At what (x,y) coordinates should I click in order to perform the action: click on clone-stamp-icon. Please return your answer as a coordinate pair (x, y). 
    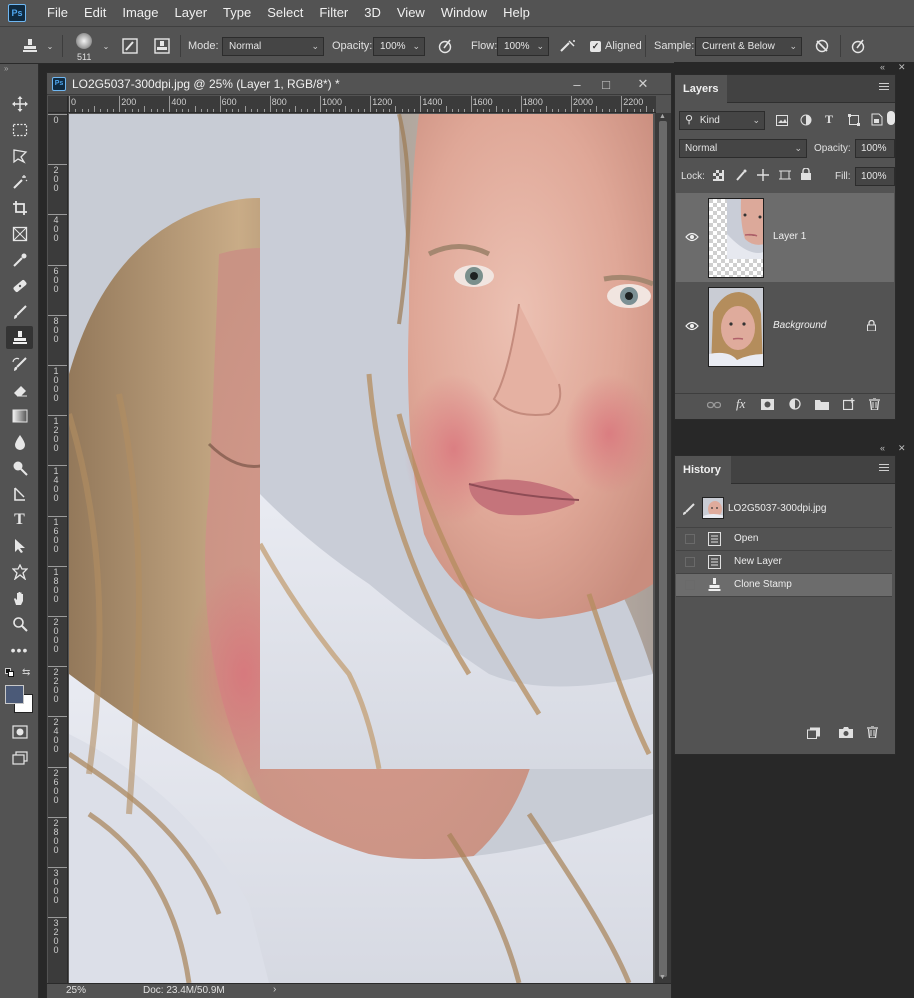
    Looking at the image, I should click on (19, 337).